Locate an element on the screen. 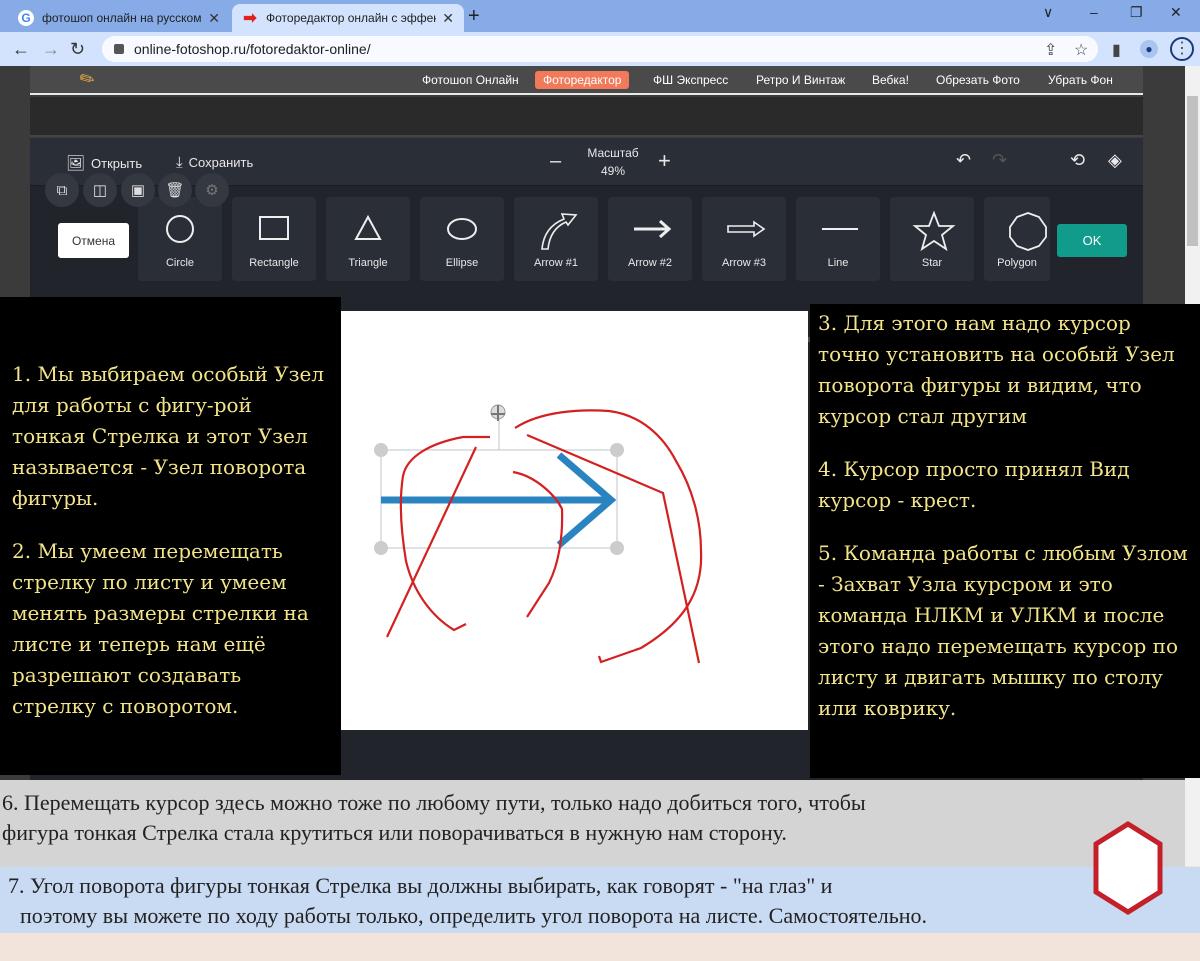  shape-star: Star is located at coordinates (932, 239).